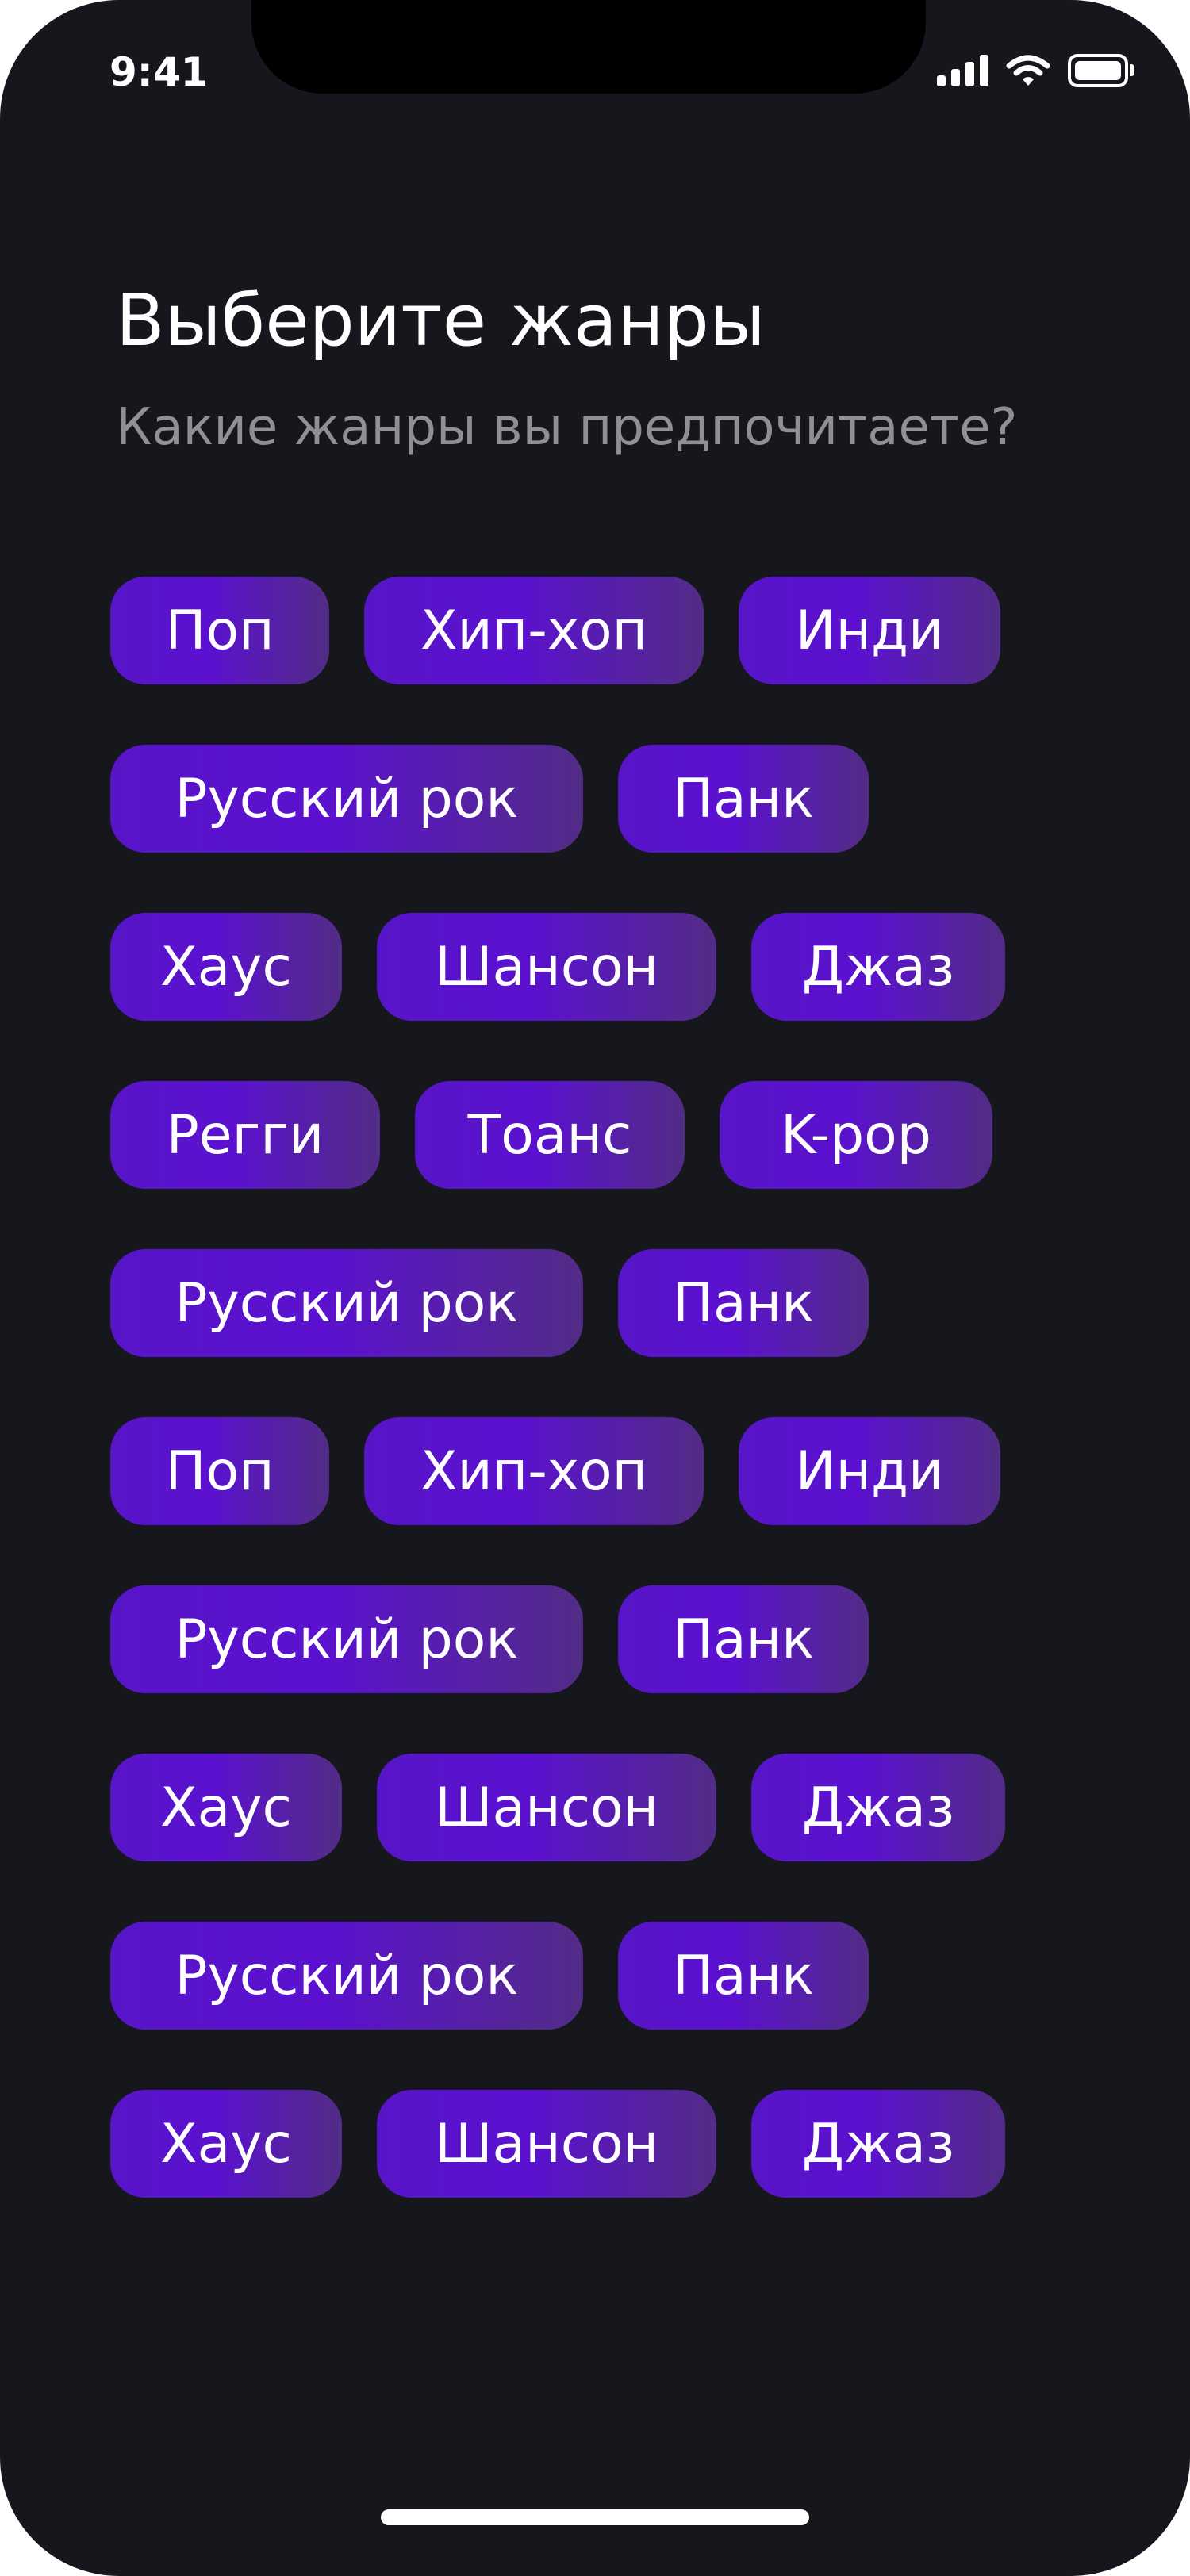 This screenshot has height=2576, width=1190. What do you see at coordinates (588, 47) in the screenshot?
I see `notch` at bounding box center [588, 47].